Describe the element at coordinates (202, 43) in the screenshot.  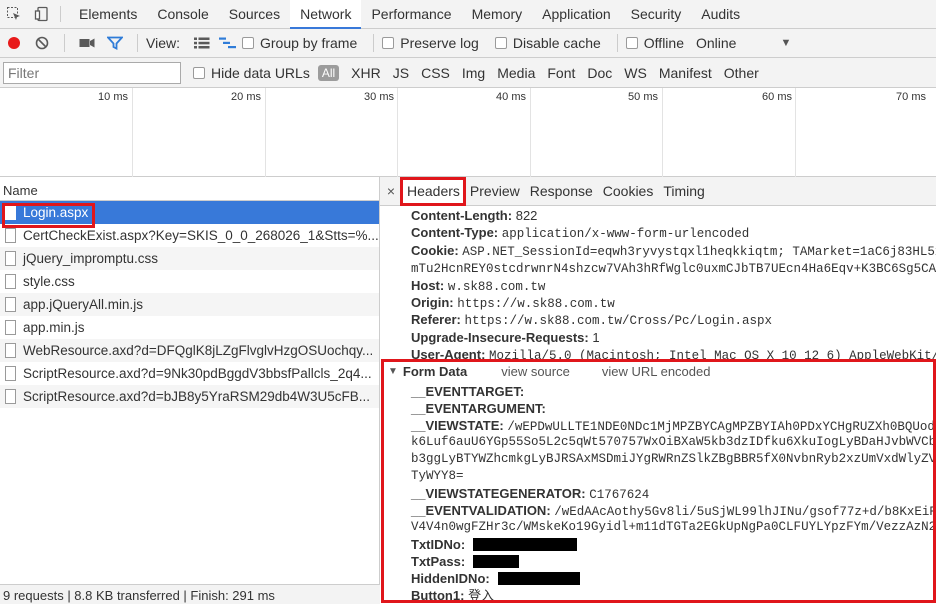
I see `large-rows-icon` at that location.